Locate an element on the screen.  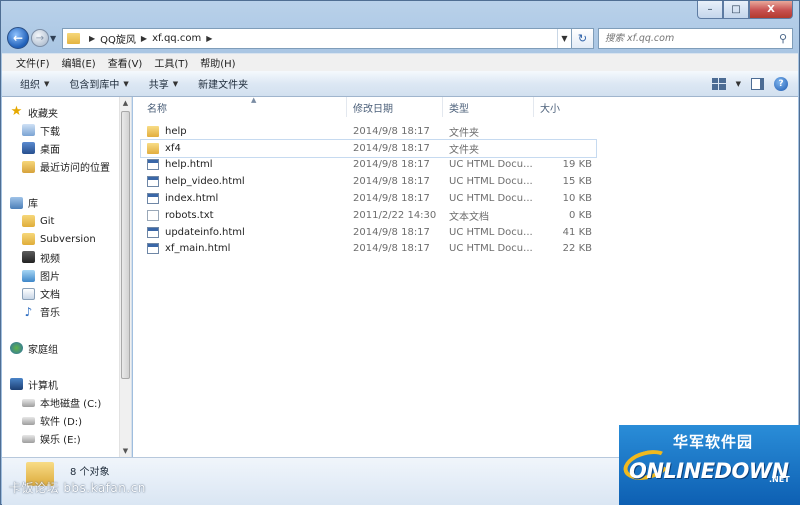
file-name: help is located at coordinates (176, 131).